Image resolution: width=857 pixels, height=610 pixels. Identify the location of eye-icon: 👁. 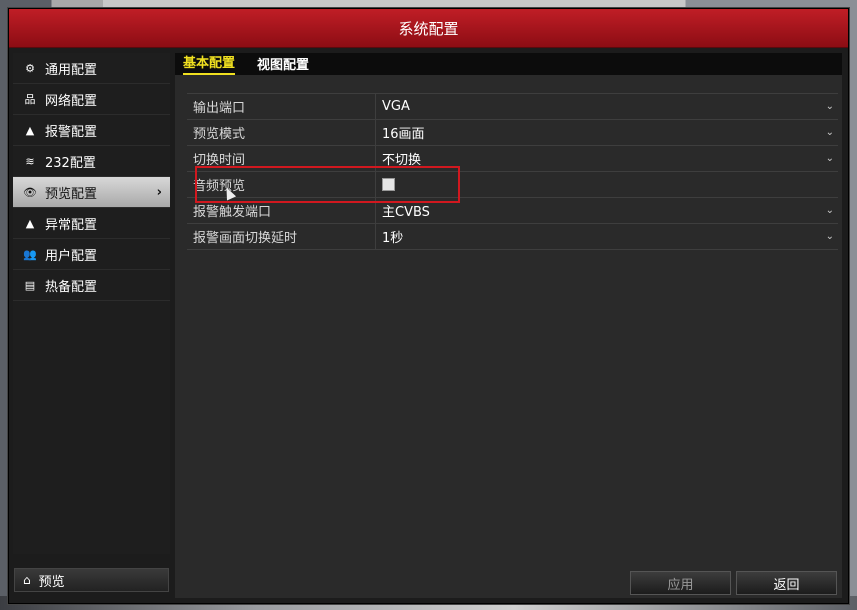
(30, 192).